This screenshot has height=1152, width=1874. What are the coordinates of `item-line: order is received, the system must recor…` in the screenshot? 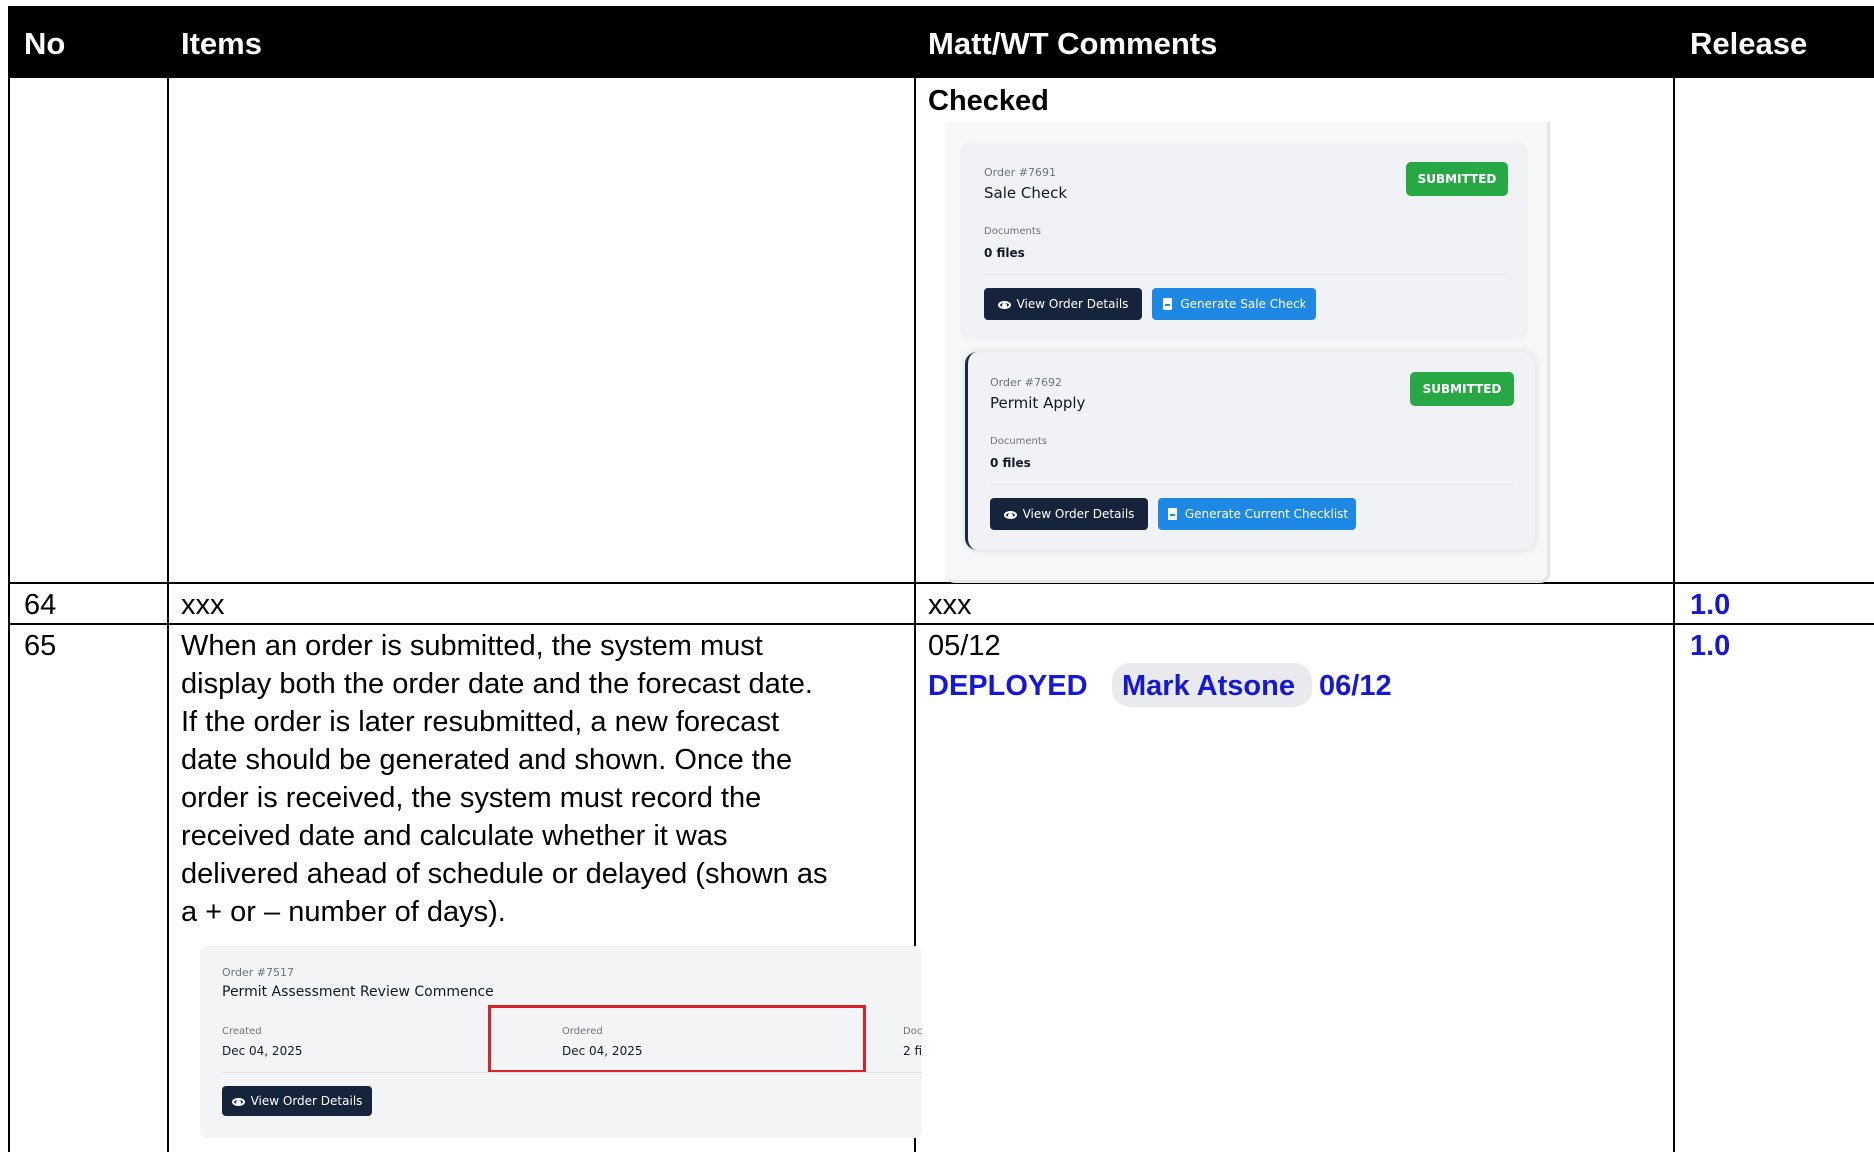 It's located at (471, 798).